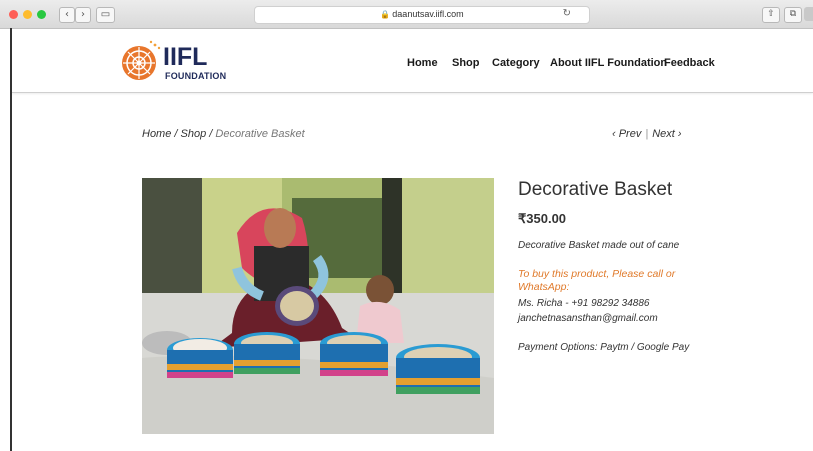  I want to click on address-url: 🔒 daanutsav.iifl.com, so click(422, 14).